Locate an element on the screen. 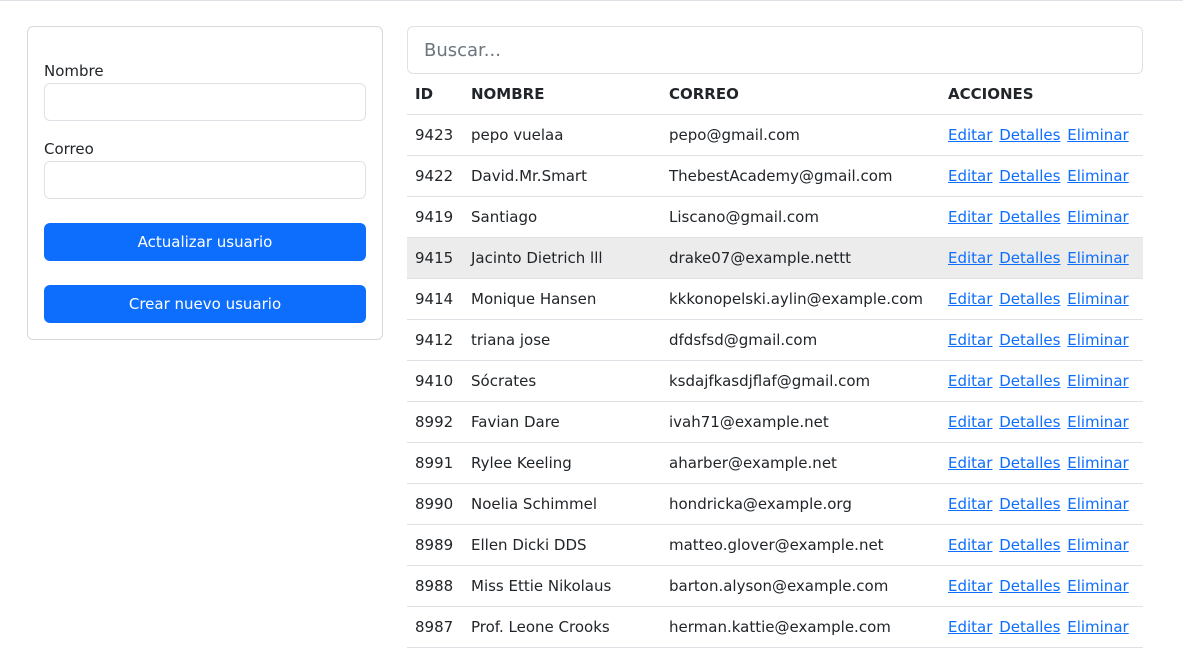 The height and width of the screenshot is (648, 1183). row-correo-cell: Liscano@gmail.com is located at coordinates (800, 217).